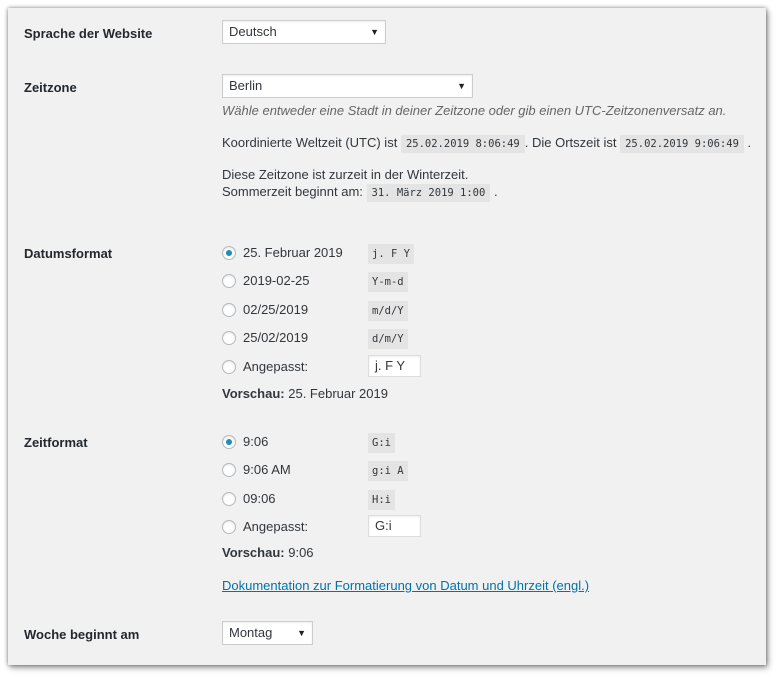 The height and width of the screenshot is (677, 778). What do you see at coordinates (462, 144) in the screenshot?
I see `utc-time-value: 25.02.2019 8:06:49` at bounding box center [462, 144].